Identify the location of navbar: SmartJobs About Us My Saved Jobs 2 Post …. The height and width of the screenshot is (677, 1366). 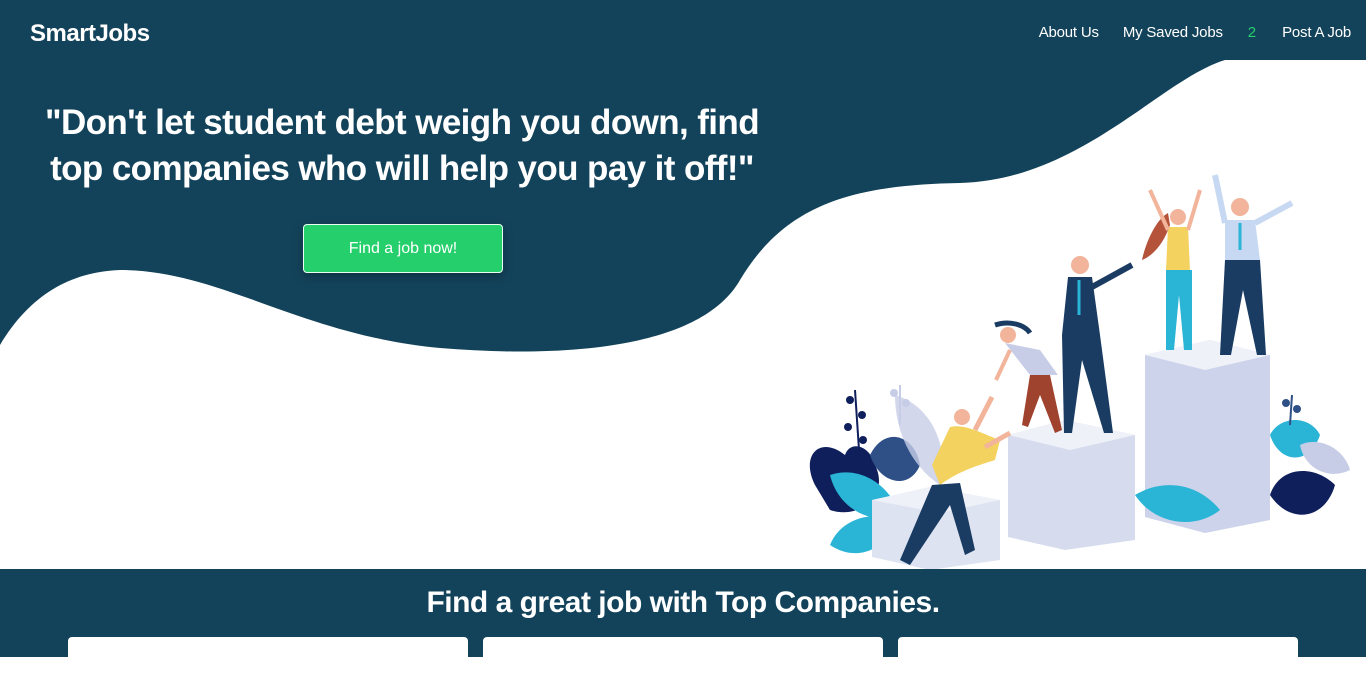
(683, 34).